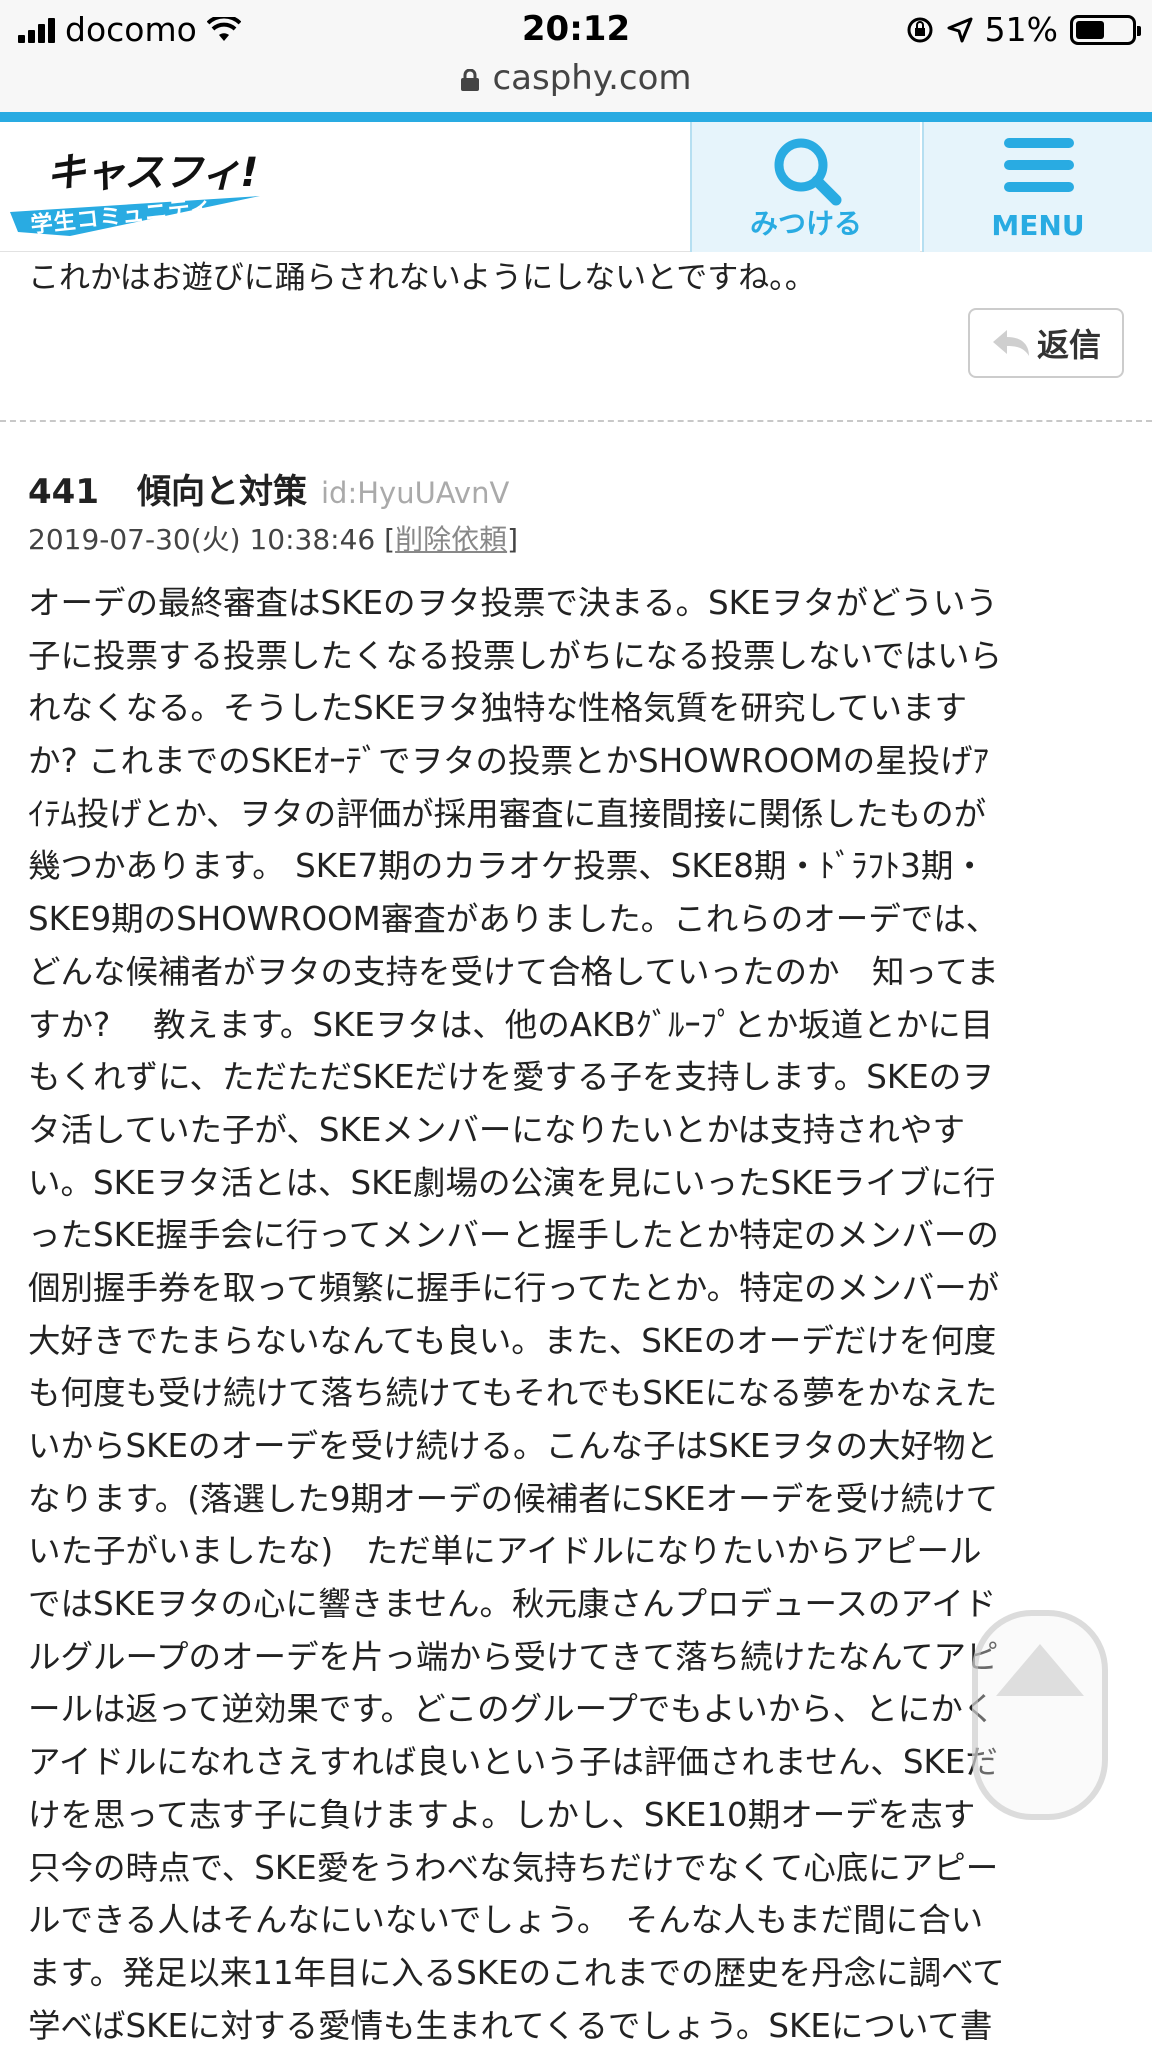  Describe the element at coordinates (512, 1340) in the screenshot. I see `post-body-line: 大好きでたまらないなんても良い。また、SKEのオーデだけを何度` at that location.